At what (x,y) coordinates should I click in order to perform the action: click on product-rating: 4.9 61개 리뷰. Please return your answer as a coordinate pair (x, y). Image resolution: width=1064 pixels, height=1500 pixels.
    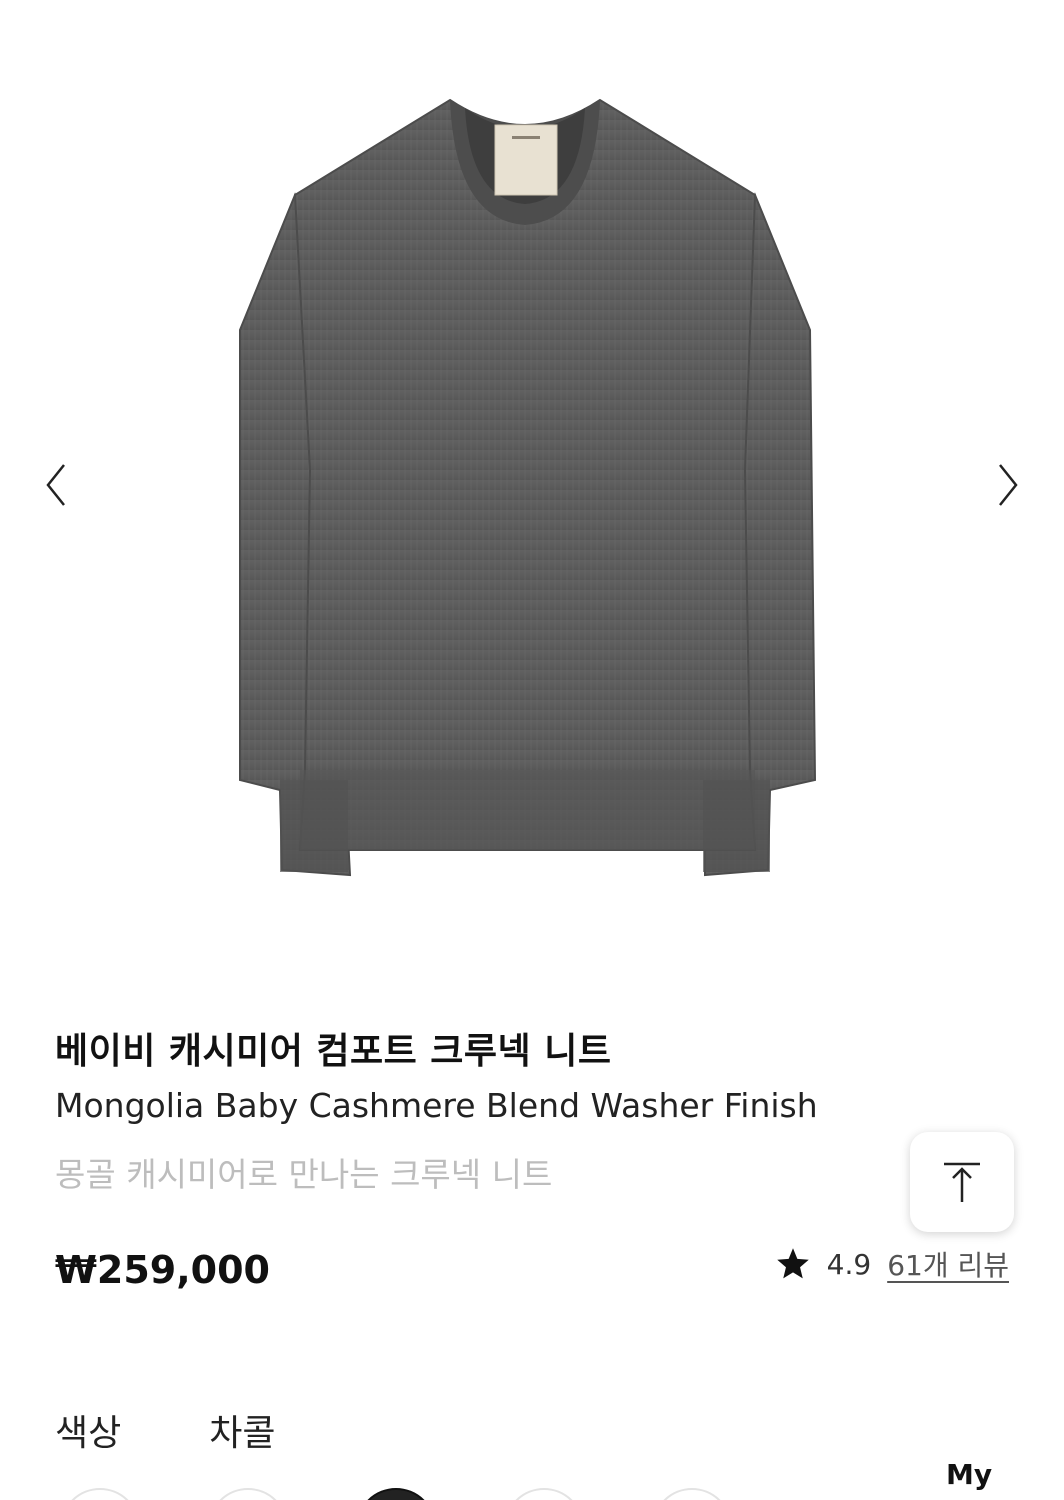
    Looking at the image, I should click on (892, 1264).